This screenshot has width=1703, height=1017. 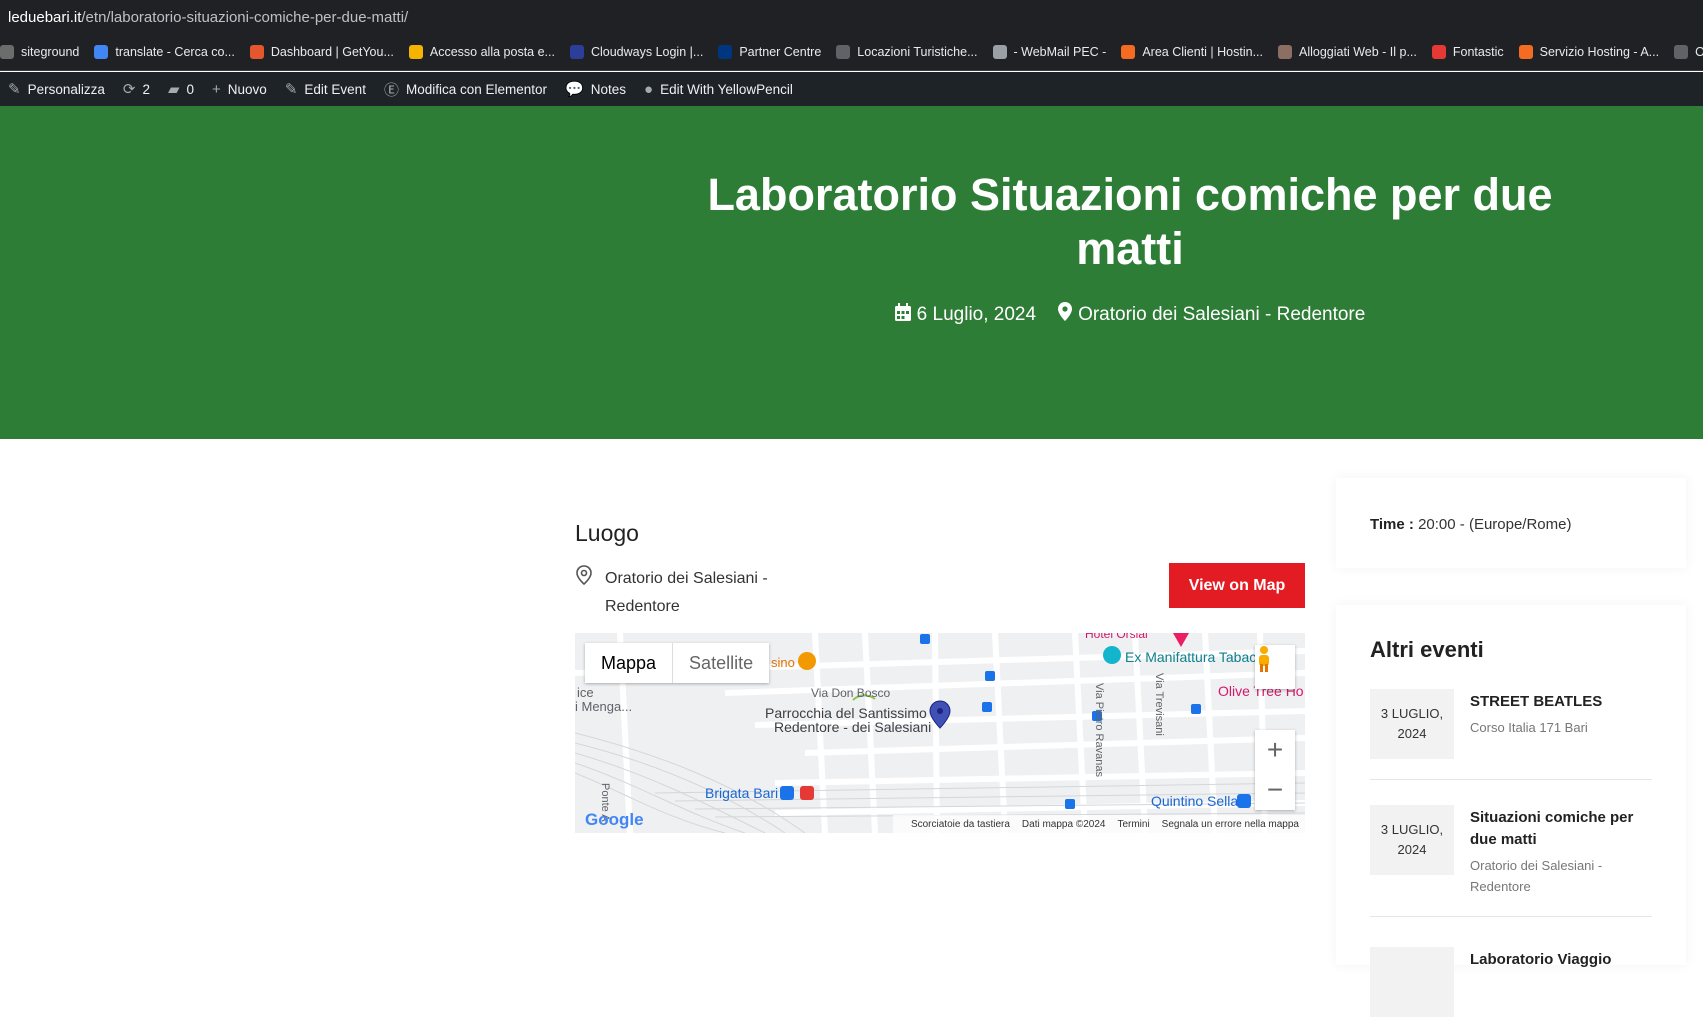 I want to click on venue-heading: Luogo, so click(x=607, y=533).